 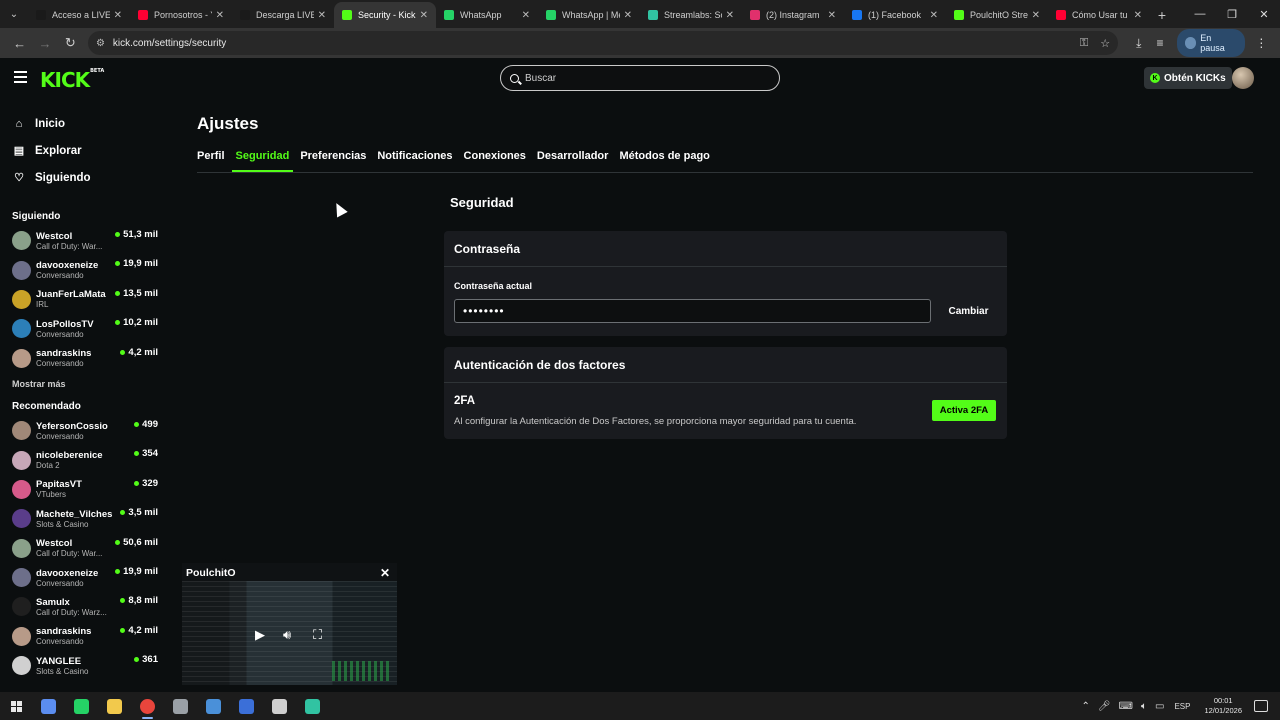 I want to click on browser-tab: Acceso a LIVE ✕, so click(x=79, y=15).